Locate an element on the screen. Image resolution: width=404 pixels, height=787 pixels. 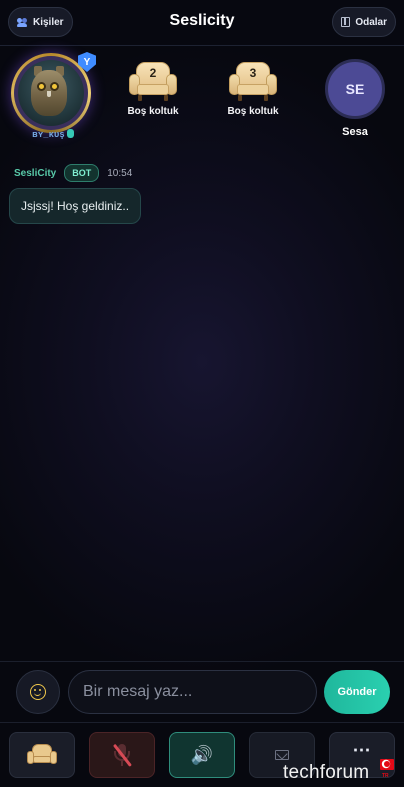
top-header: Kişiler Seslicity Odalar is located at coordinates (202, 23).